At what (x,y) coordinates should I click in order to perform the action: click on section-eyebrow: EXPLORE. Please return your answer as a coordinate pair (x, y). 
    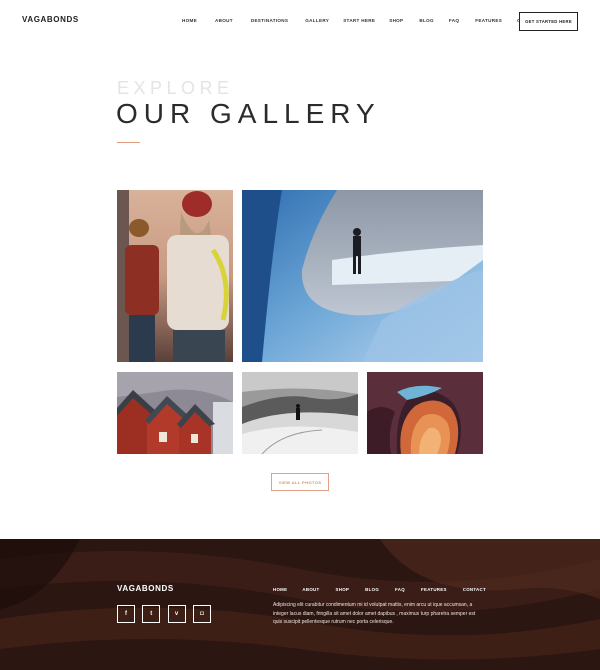
    Looking at the image, I should click on (175, 88).